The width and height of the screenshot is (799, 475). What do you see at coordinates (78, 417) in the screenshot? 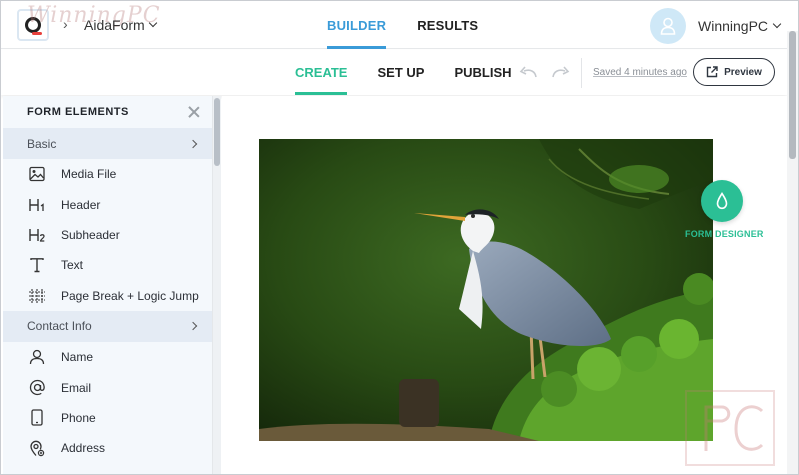
I see `element-label: Phone` at bounding box center [78, 417].